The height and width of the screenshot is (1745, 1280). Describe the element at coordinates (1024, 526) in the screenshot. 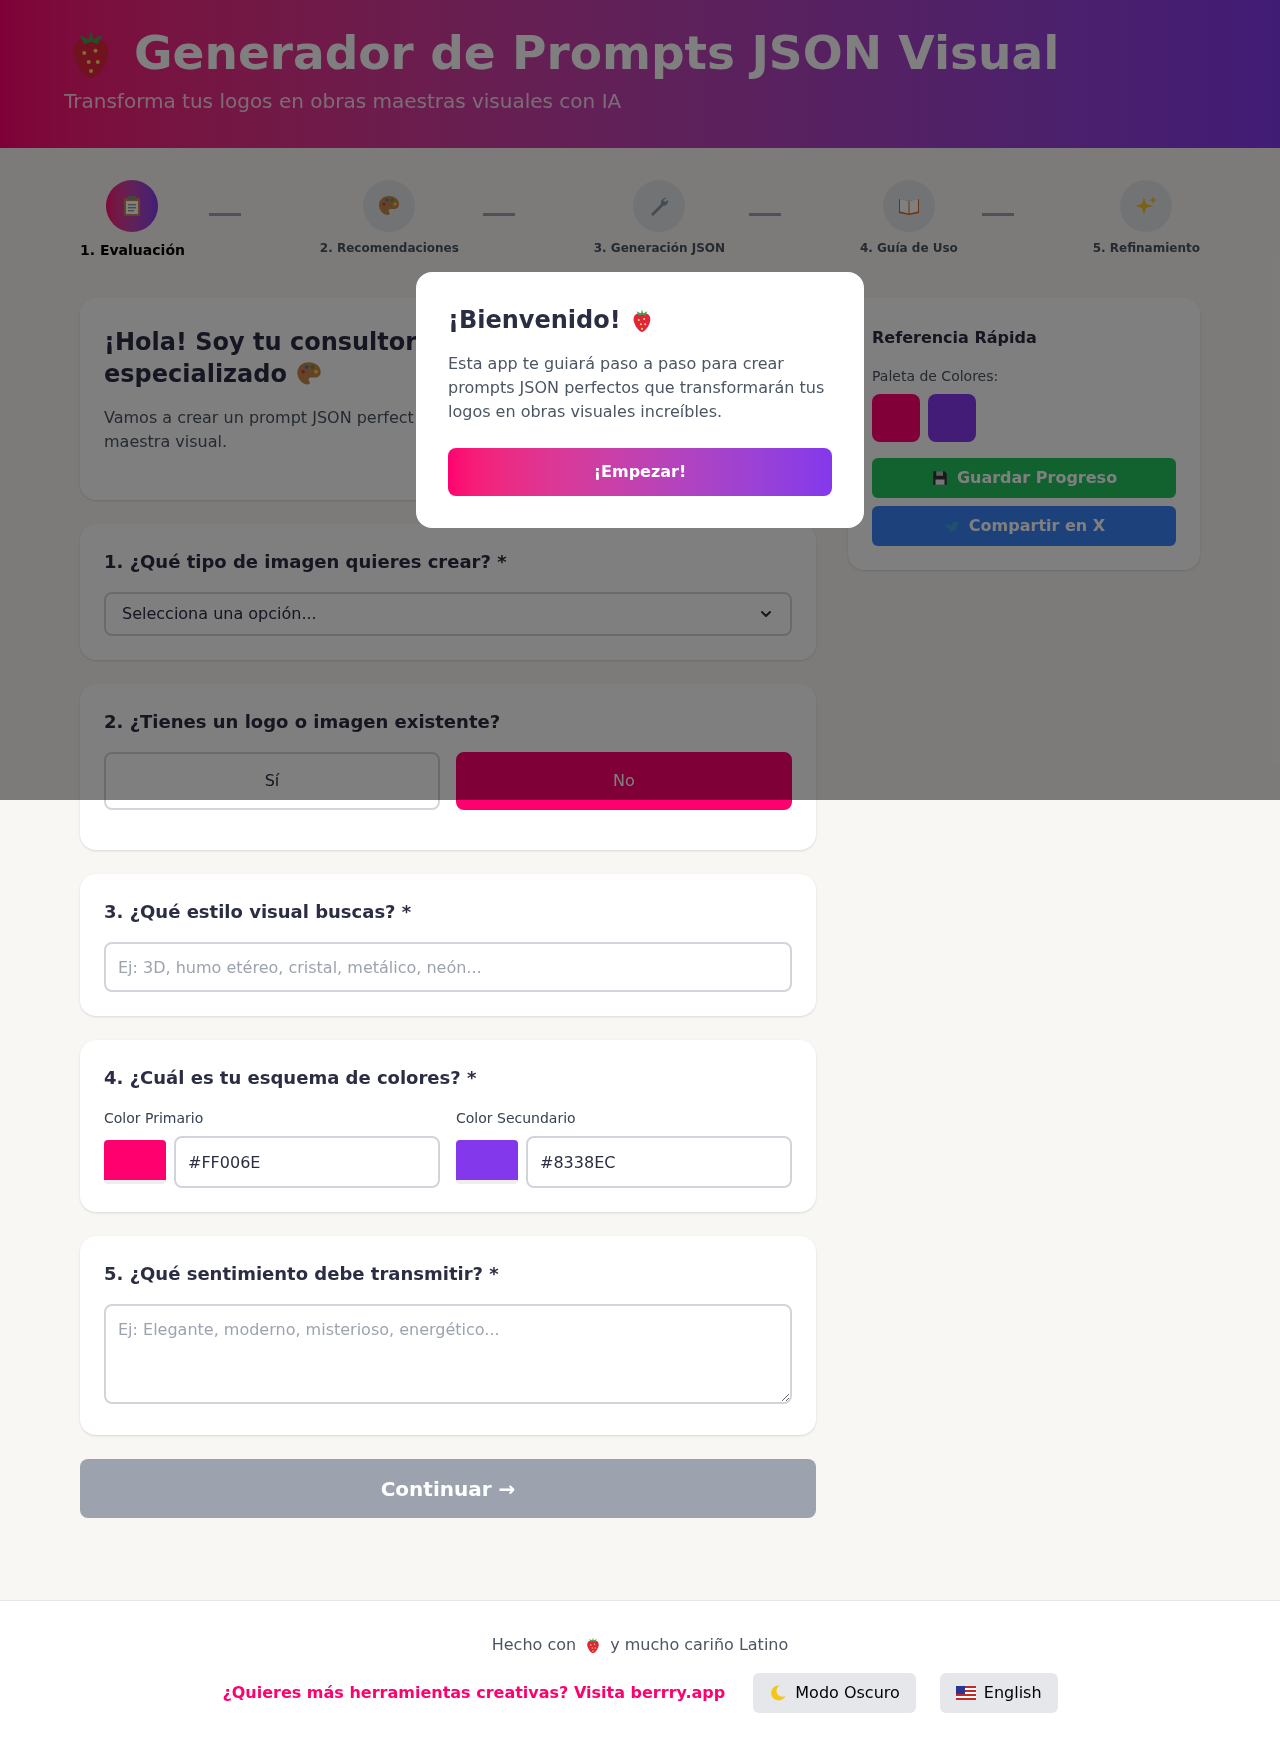

I see `share-button: Compartir en X` at that location.